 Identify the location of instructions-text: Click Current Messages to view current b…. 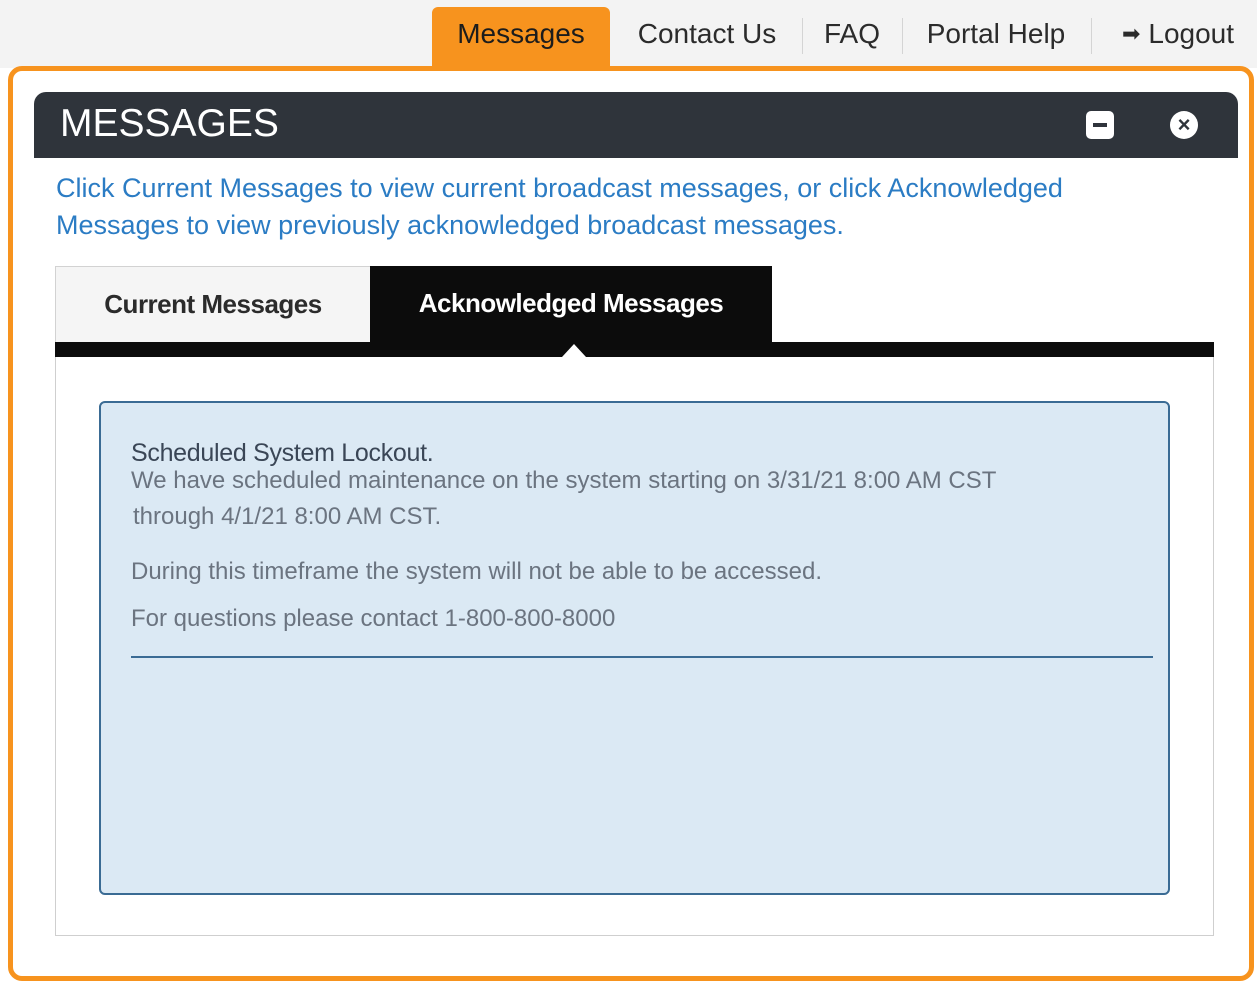
(641, 207).